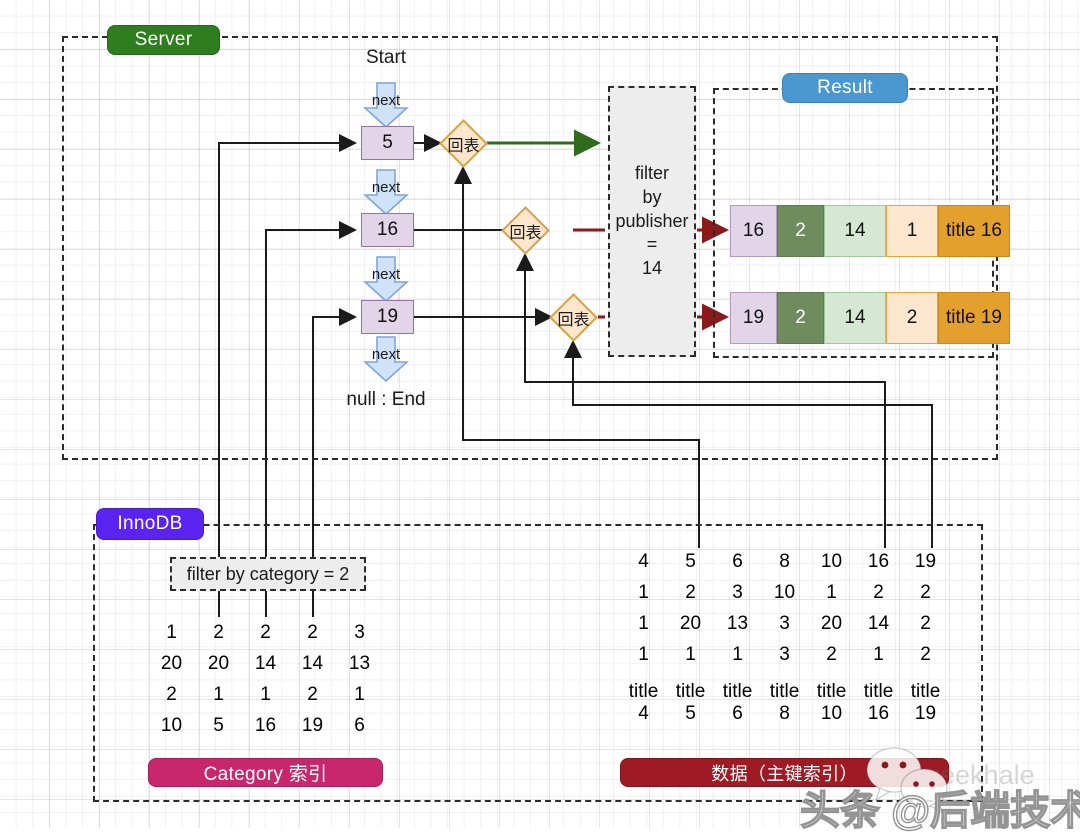 Image resolution: width=1080 pixels, height=836 pixels. I want to click on result-label-pill: Result, so click(845, 88).